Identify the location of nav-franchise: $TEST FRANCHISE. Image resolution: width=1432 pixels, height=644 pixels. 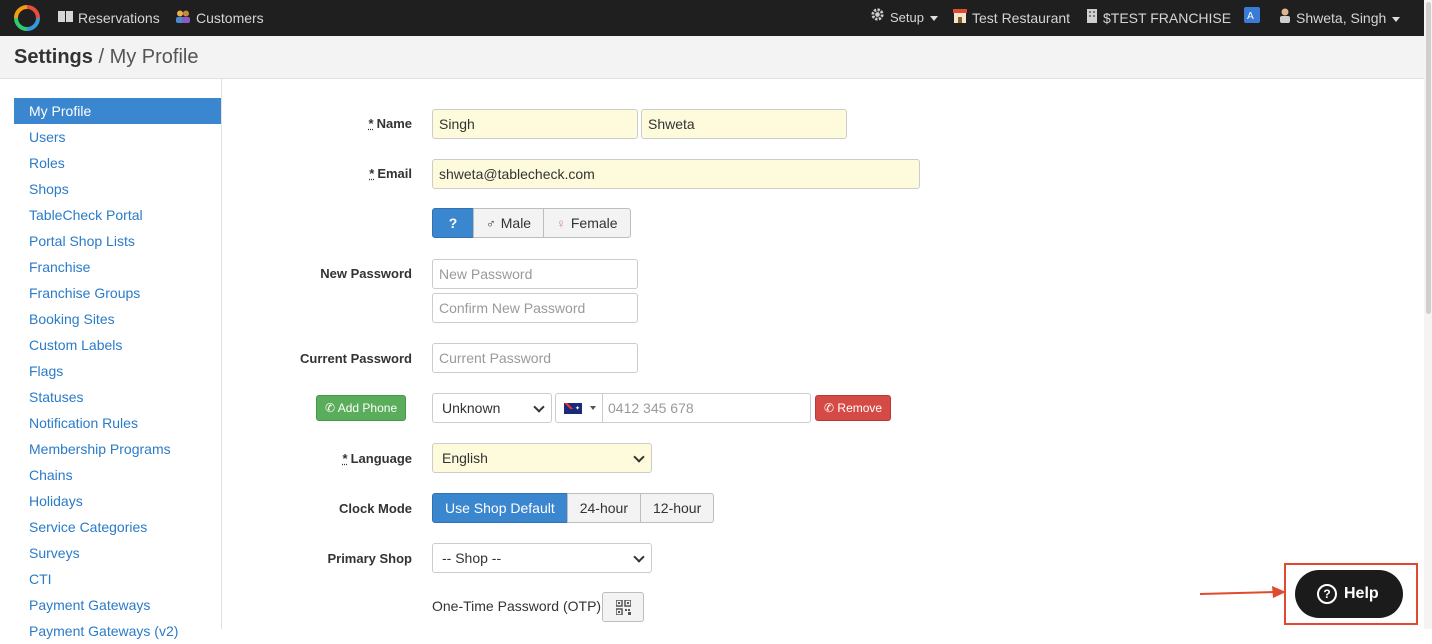
(1158, 18).